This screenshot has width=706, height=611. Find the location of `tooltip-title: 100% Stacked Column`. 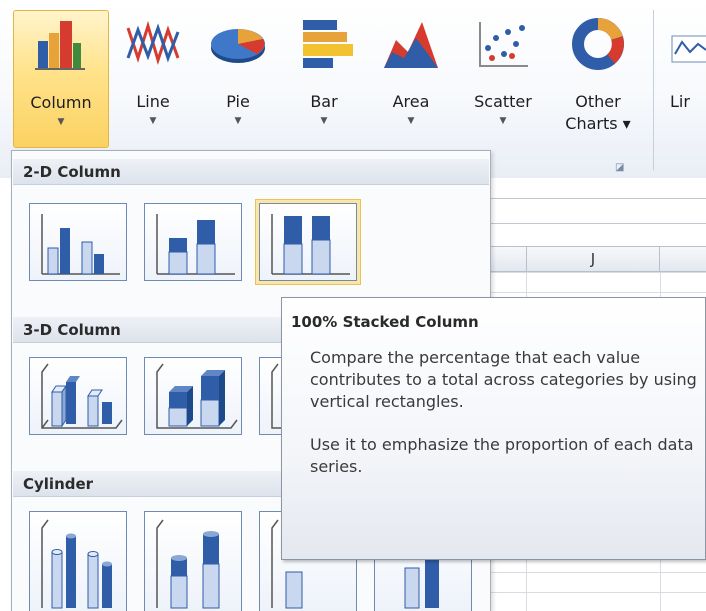

tooltip-title: 100% Stacked Column is located at coordinates (385, 322).